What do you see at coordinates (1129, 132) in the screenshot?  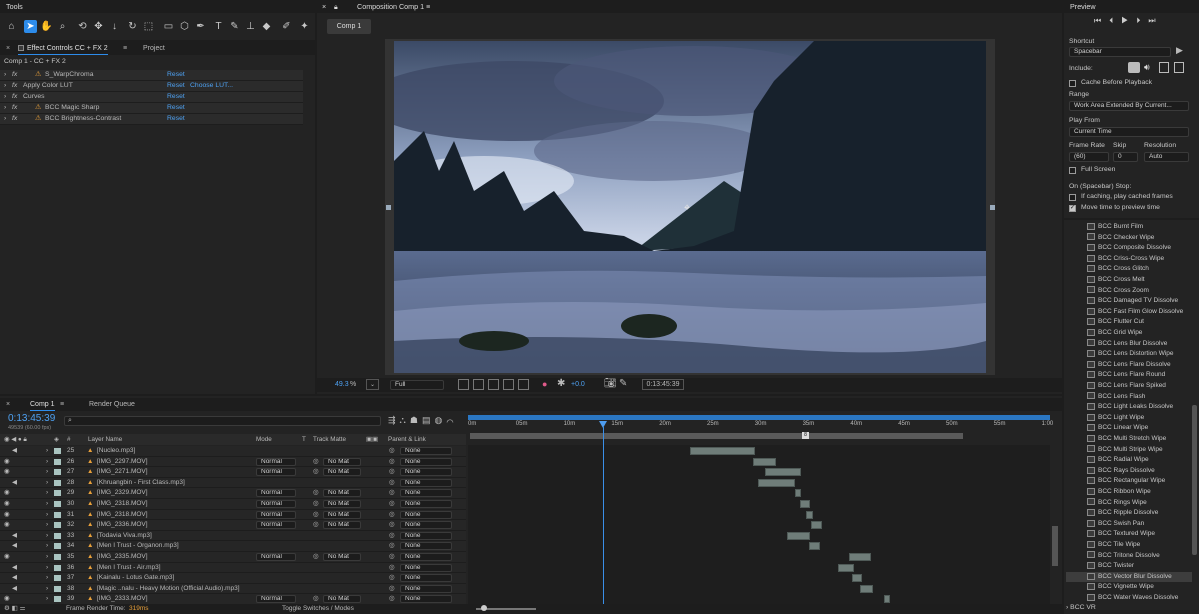 I see `play-from-dropdown: Current Time` at bounding box center [1129, 132].